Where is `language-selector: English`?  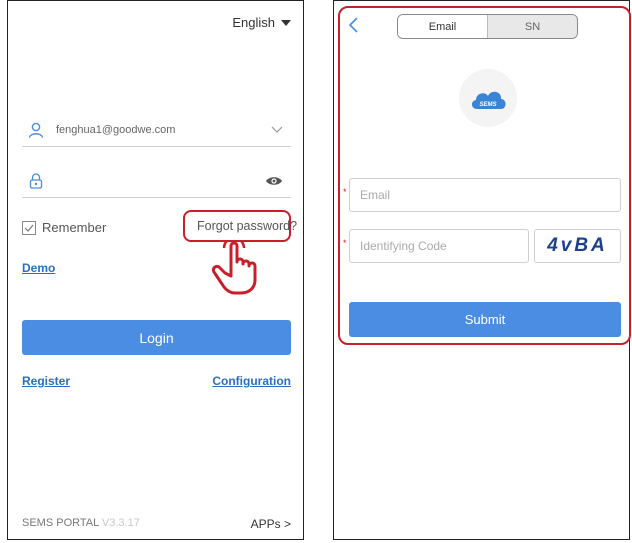
language-selector: English is located at coordinates (261, 22).